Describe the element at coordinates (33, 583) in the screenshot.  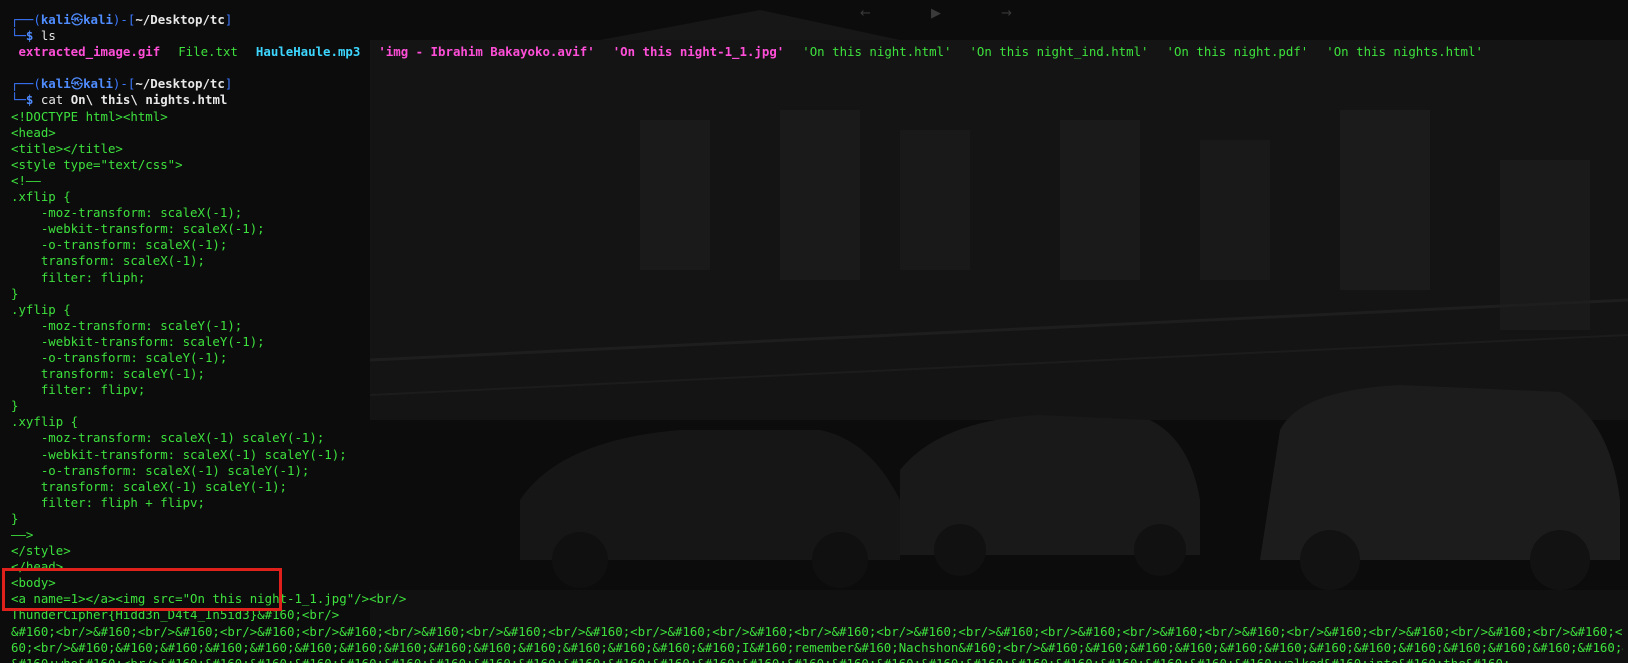
I see `output-line: <body>` at that location.